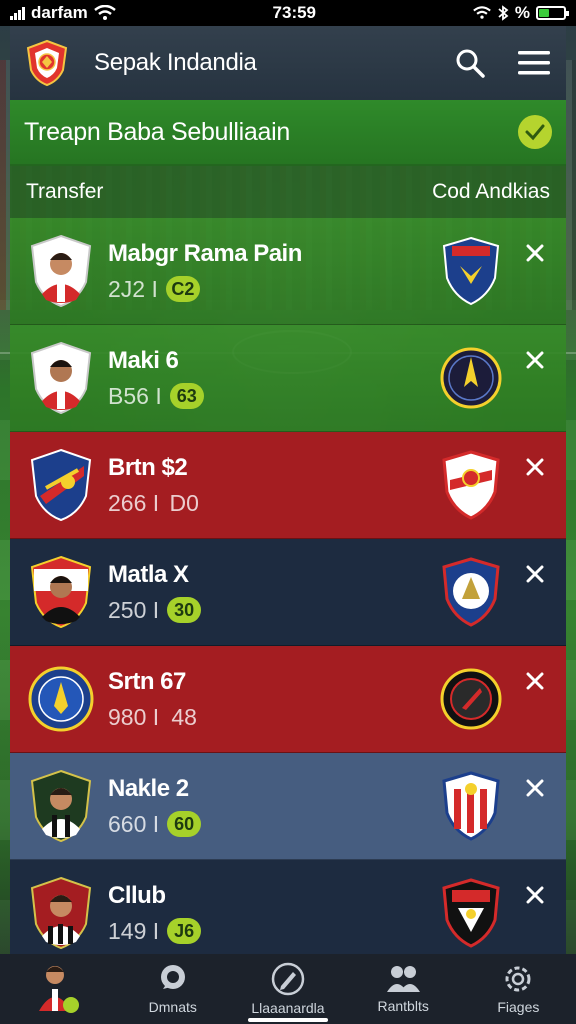  I want to click on list-item: Cllub 149 I J6, so click(288, 913).